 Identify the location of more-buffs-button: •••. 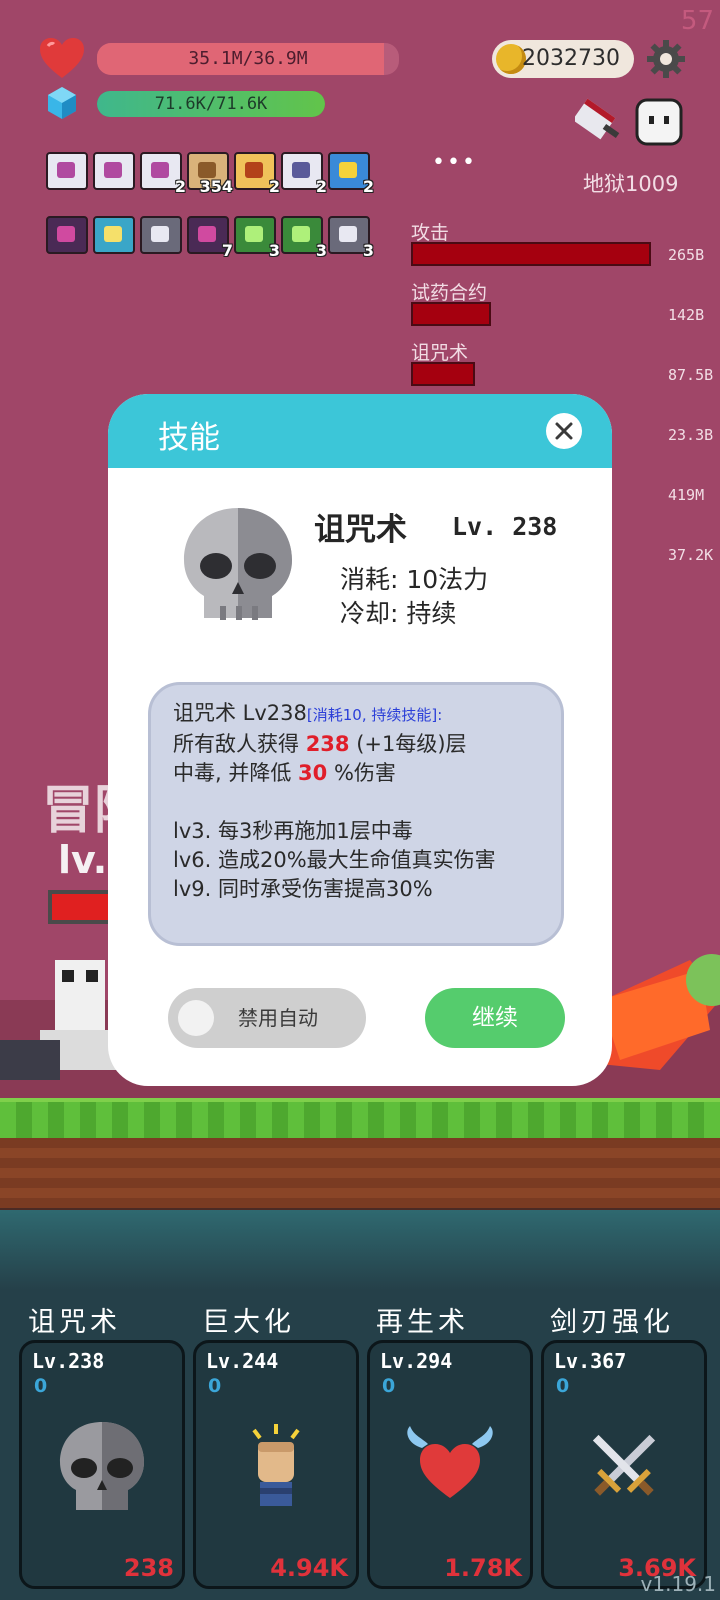
(454, 162).